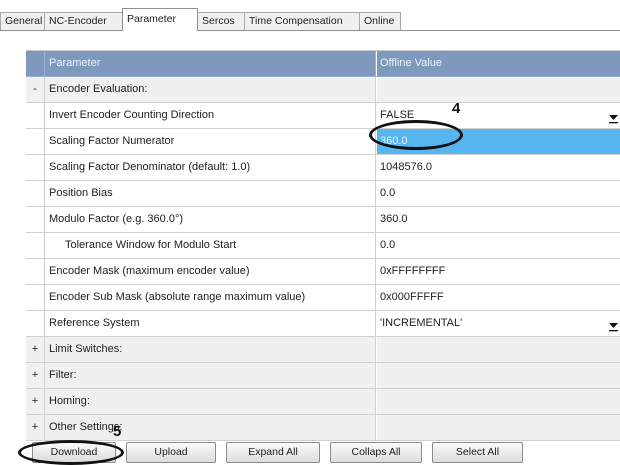 This screenshot has height=465, width=620. Describe the element at coordinates (171, 452) in the screenshot. I see `upload-button: Upload` at that location.